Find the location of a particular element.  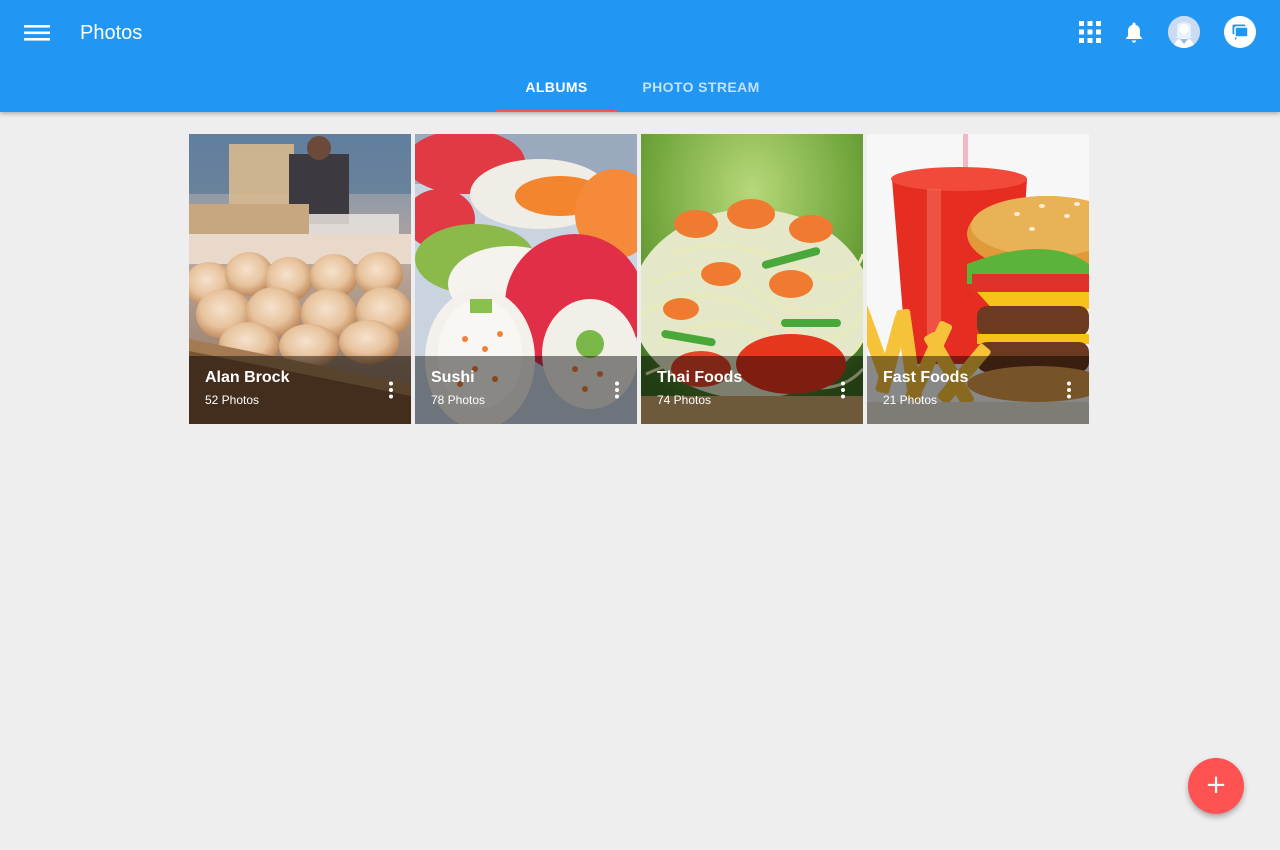

album-card: Fast Foods 21 Photos is located at coordinates (978, 279).